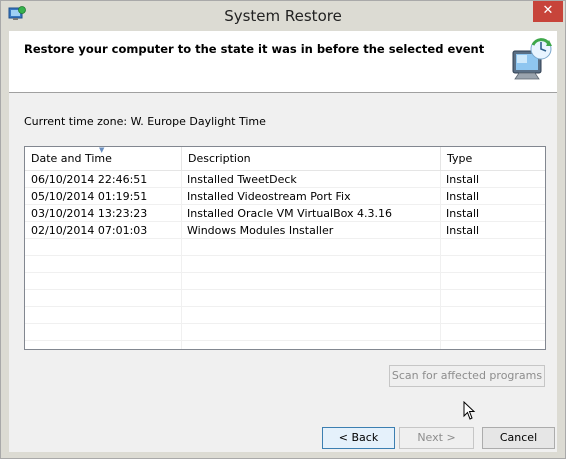 The height and width of the screenshot is (459, 566). Describe the element at coordinates (436, 438) in the screenshot. I see `next-button: Next >` at that location.